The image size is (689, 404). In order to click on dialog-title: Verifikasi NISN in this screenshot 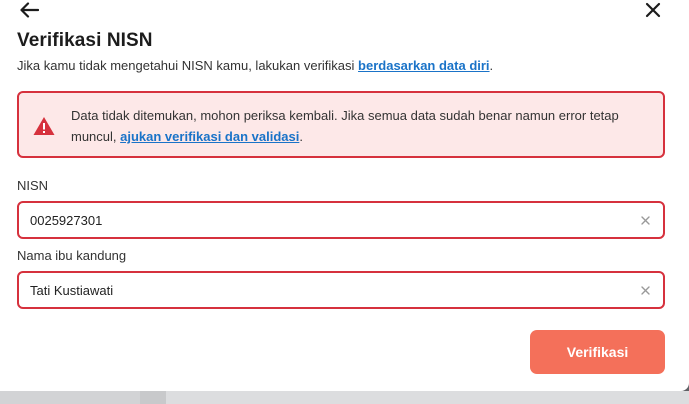, I will do `click(85, 40)`.